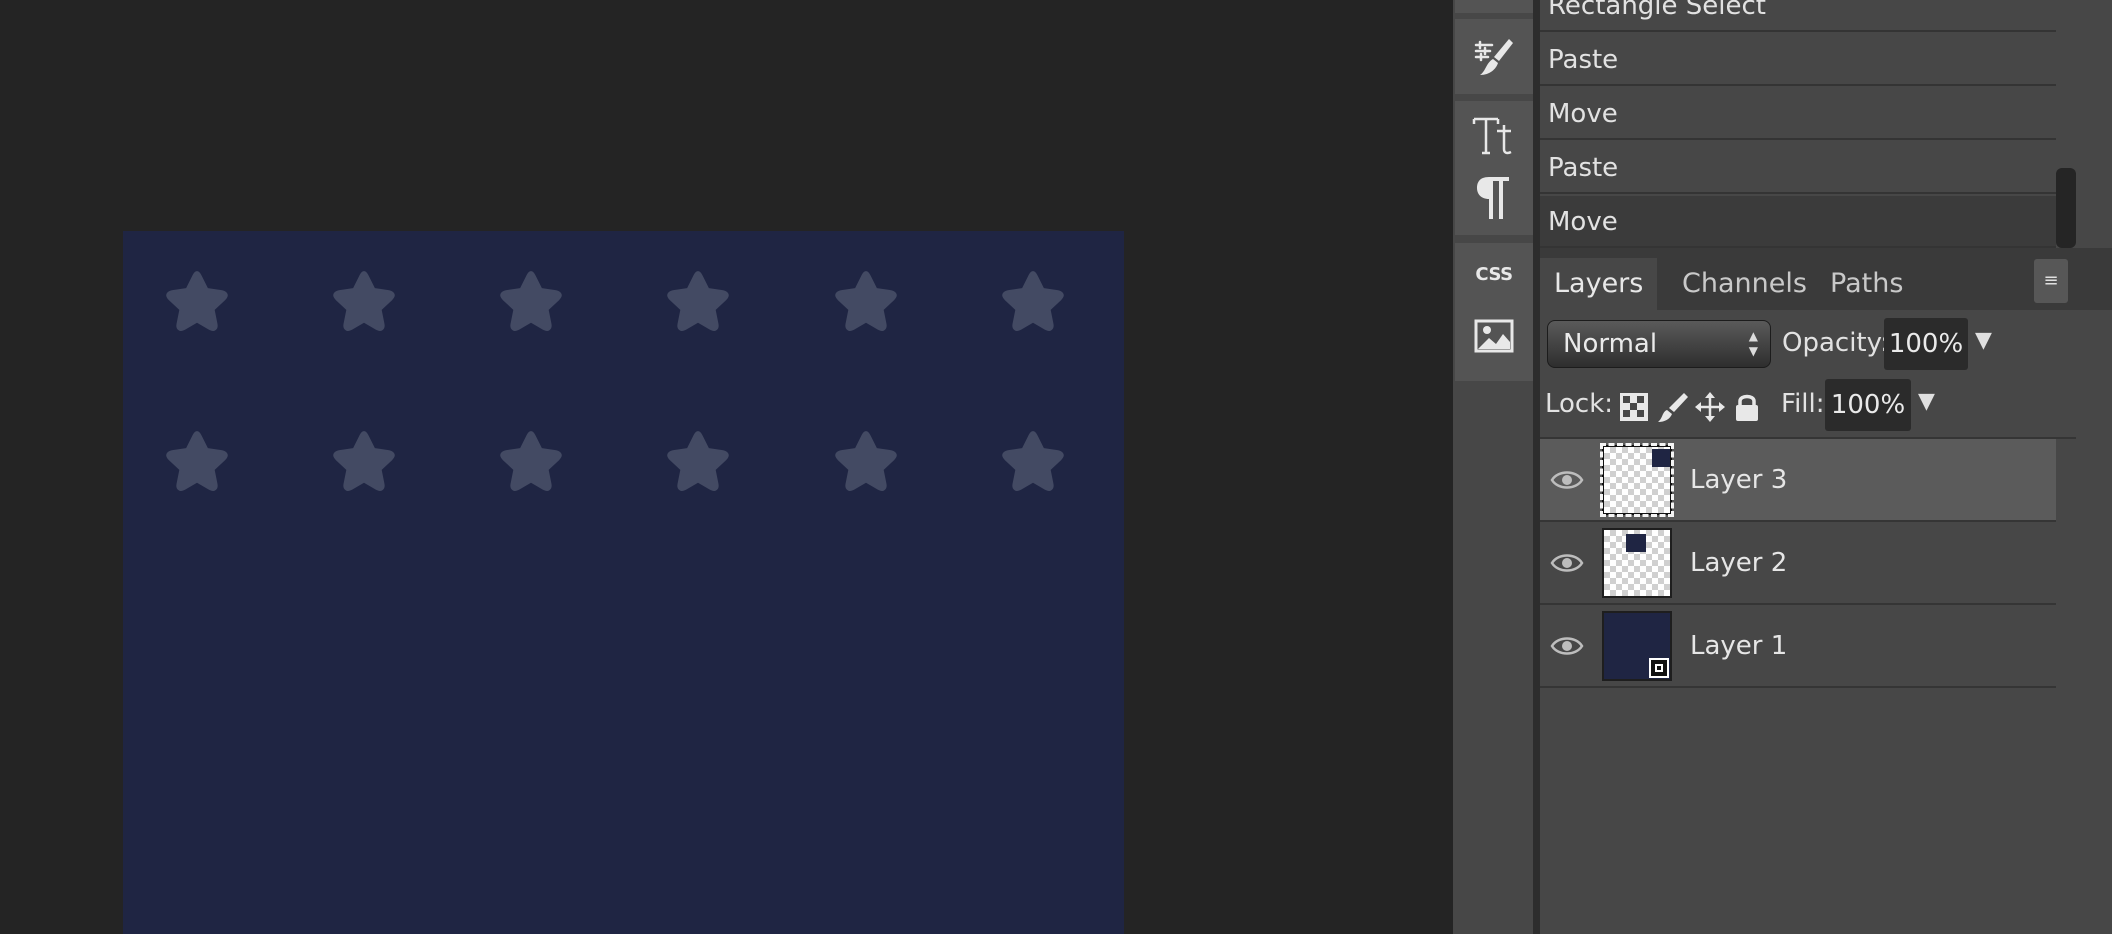  What do you see at coordinates (1659, 344) in the screenshot?
I see `blend-mode-select: Normal ▲ ▼` at bounding box center [1659, 344].